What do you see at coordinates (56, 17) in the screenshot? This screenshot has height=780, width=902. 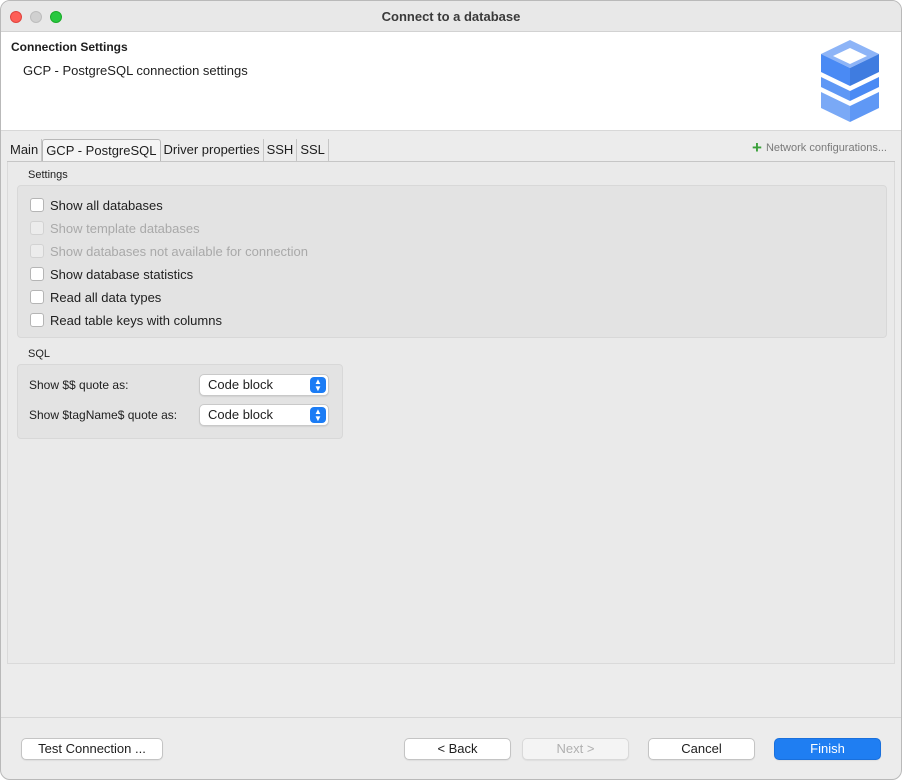 I see `zoom-window-button` at bounding box center [56, 17].